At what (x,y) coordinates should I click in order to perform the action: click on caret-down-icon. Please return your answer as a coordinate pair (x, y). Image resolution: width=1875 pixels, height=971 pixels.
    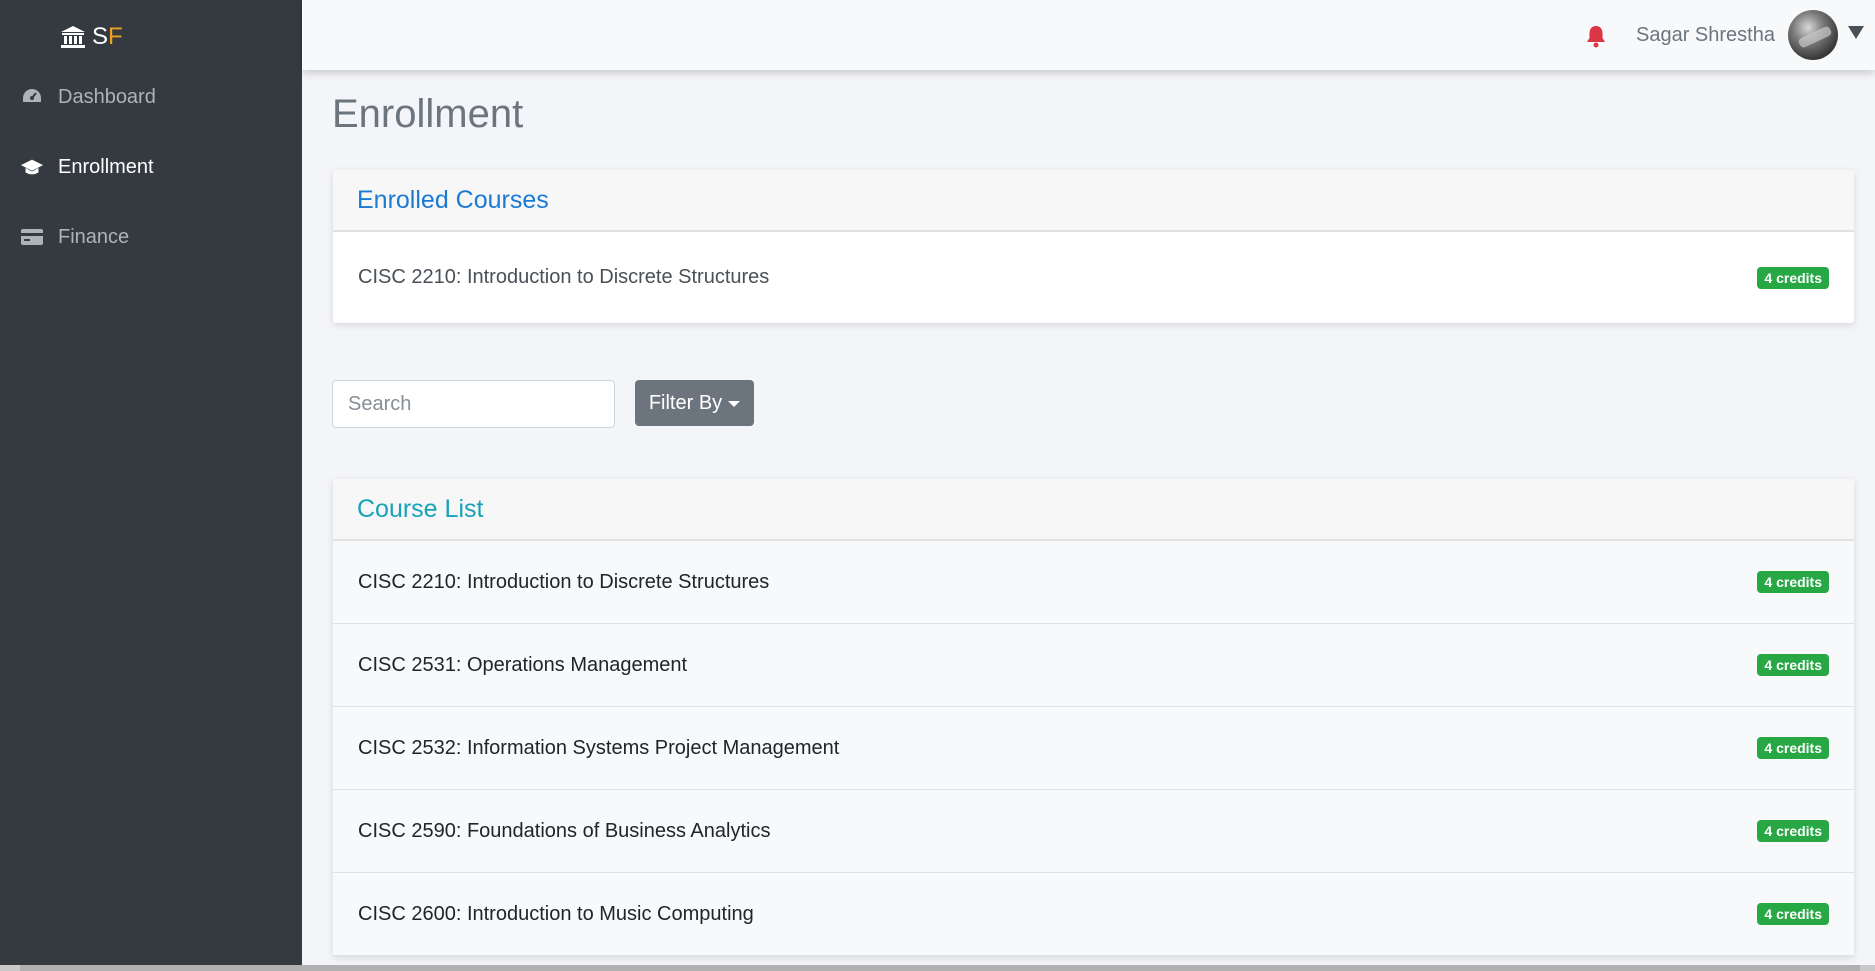
    Looking at the image, I should click on (734, 404).